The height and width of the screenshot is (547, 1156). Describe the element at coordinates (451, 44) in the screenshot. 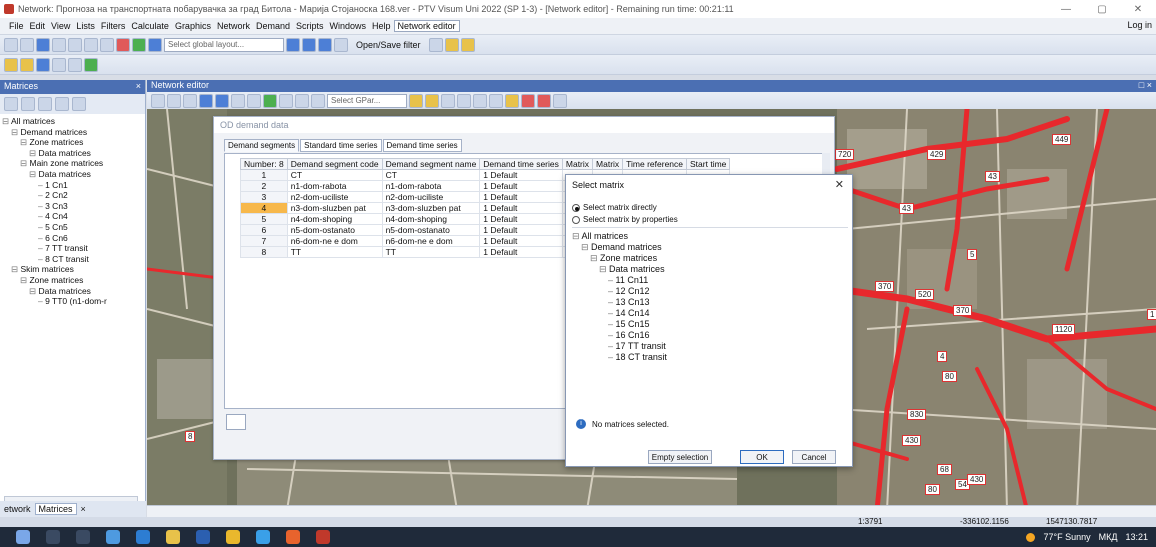

I see `filter-open-icon` at that location.